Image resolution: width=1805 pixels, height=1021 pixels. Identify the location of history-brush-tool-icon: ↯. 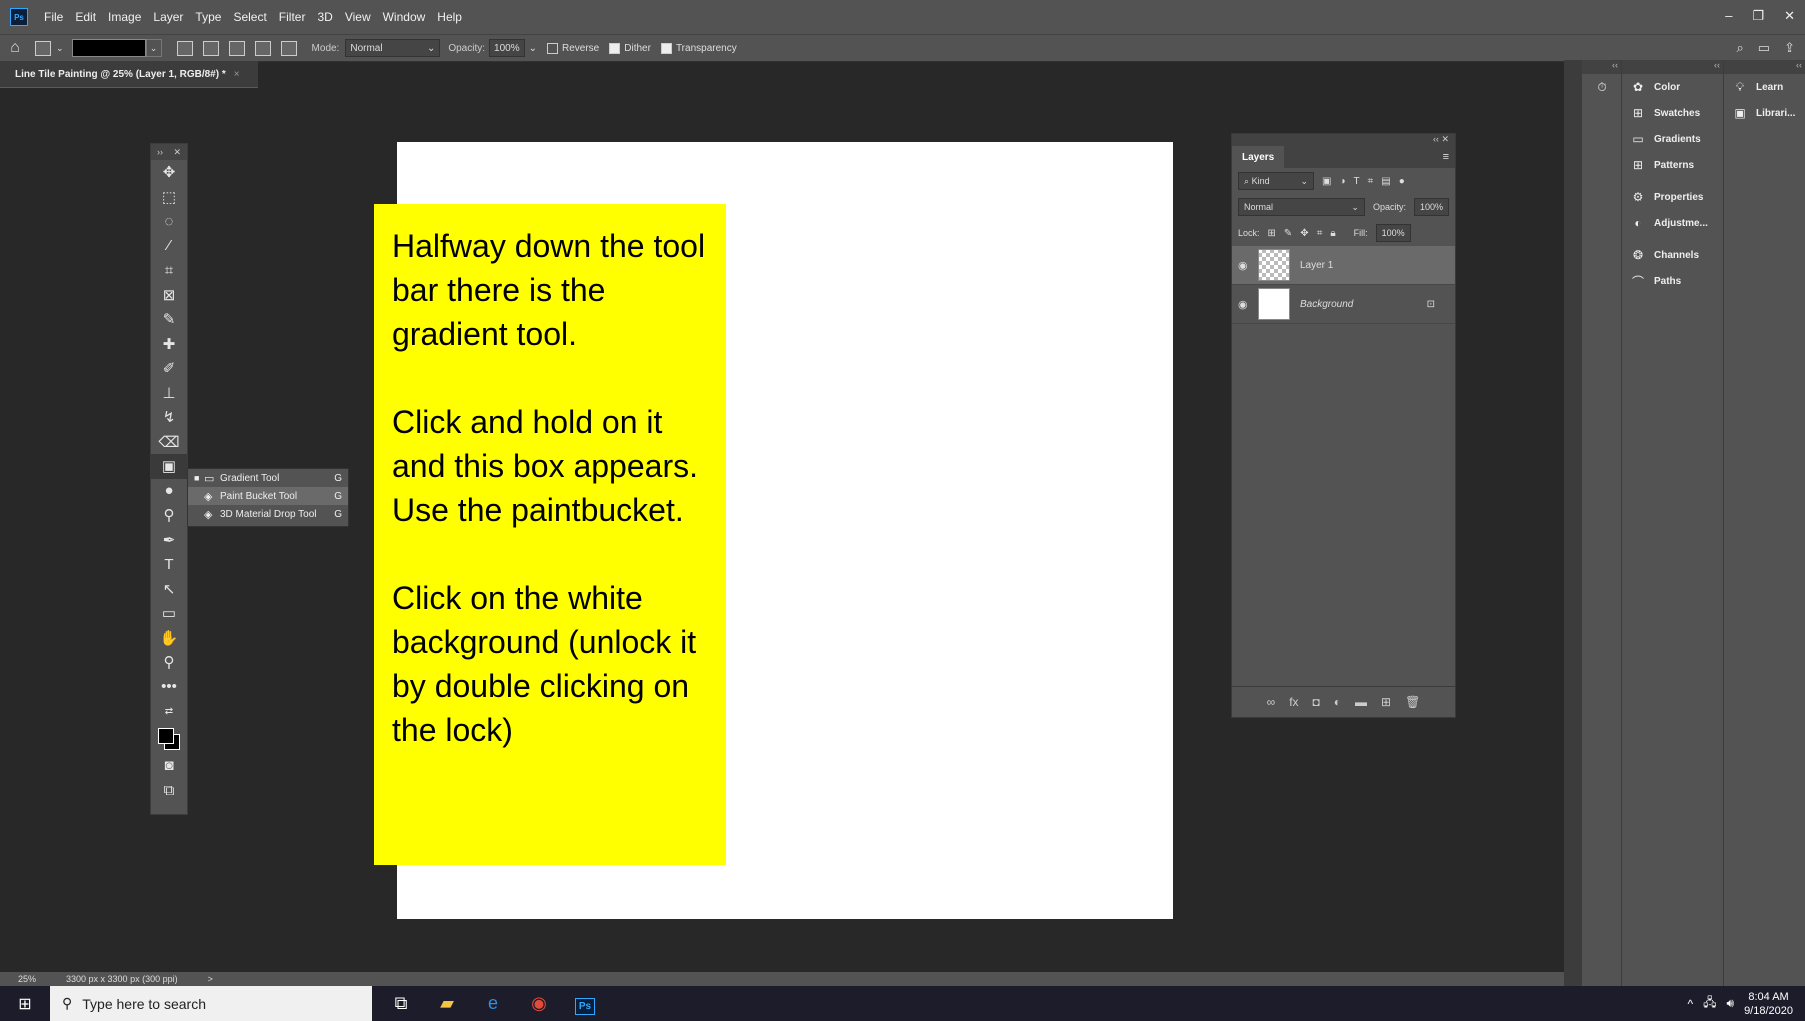
(169, 417).